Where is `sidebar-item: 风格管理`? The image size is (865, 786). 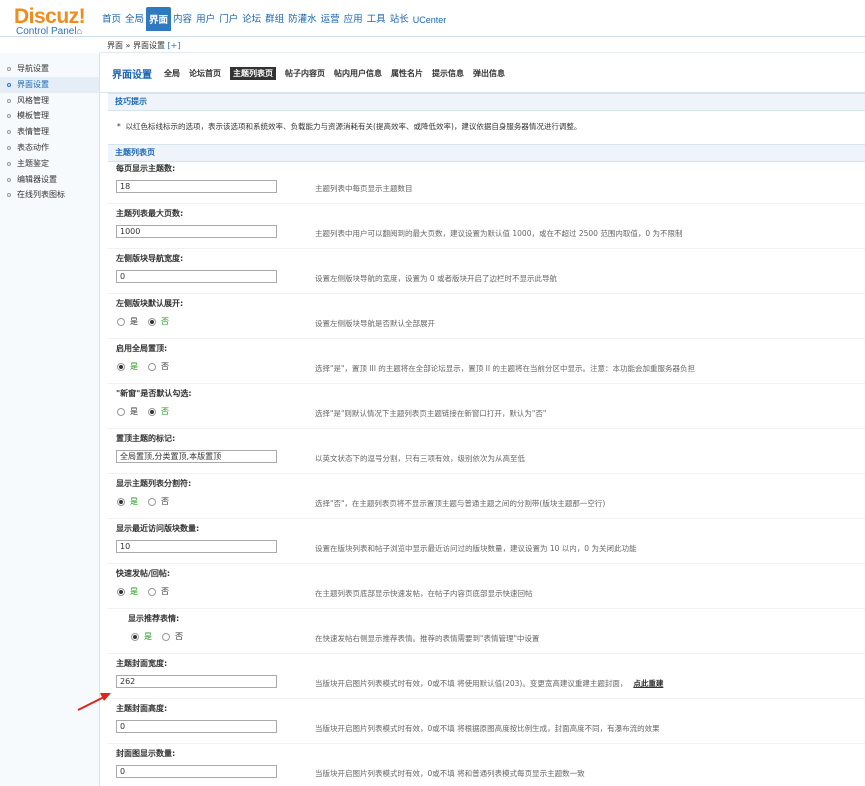
sidebar-item: 风格管理 is located at coordinates (49, 101).